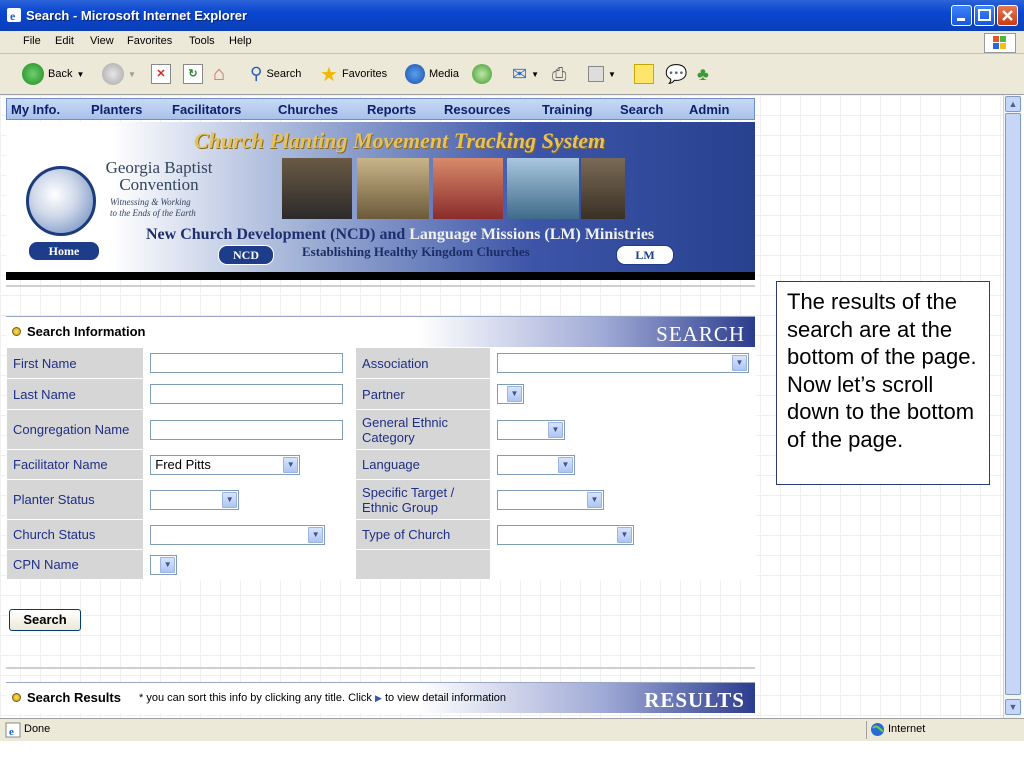  What do you see at coordinates (159, 184) in the screenshot?
I see `org-line-2: Convention` at bounding box center [159, 184].